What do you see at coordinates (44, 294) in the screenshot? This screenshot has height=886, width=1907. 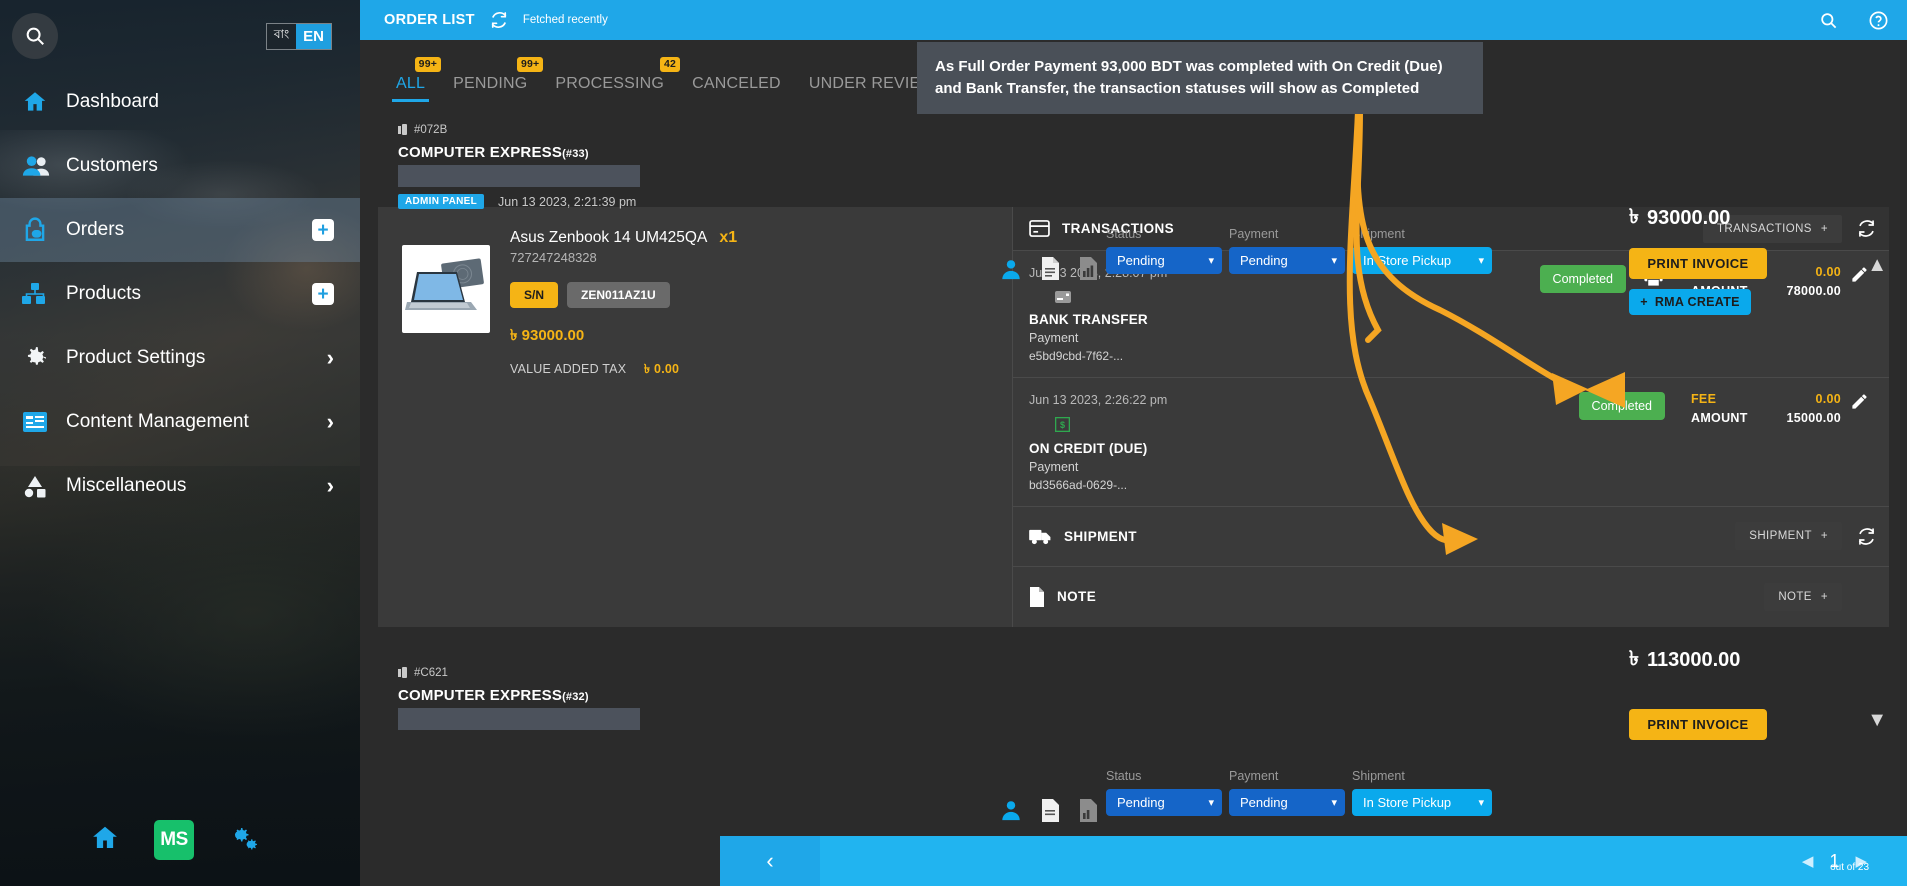 I see `boxes-icon` at bounding box center [44, 294].